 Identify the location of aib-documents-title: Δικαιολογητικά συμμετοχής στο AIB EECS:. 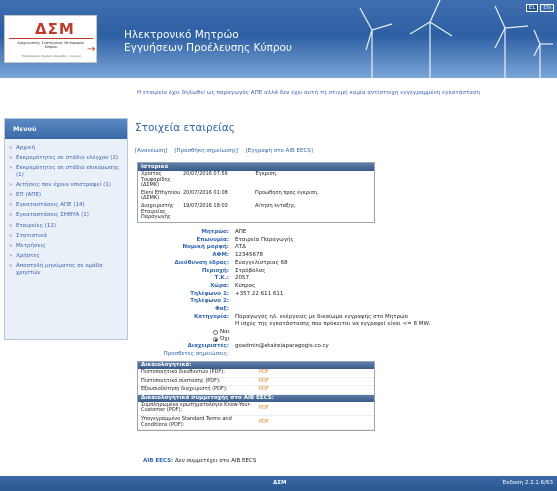
(256, 398).